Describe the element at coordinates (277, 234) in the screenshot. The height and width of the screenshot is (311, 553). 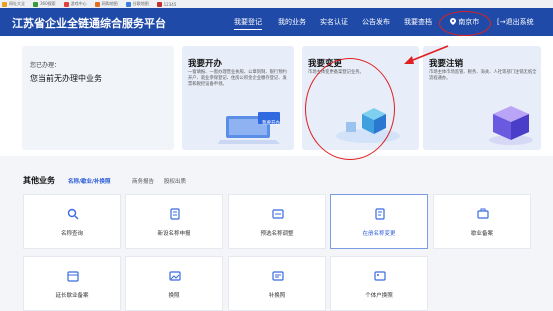
I see `tile-label: 预选名称调整` at that location.